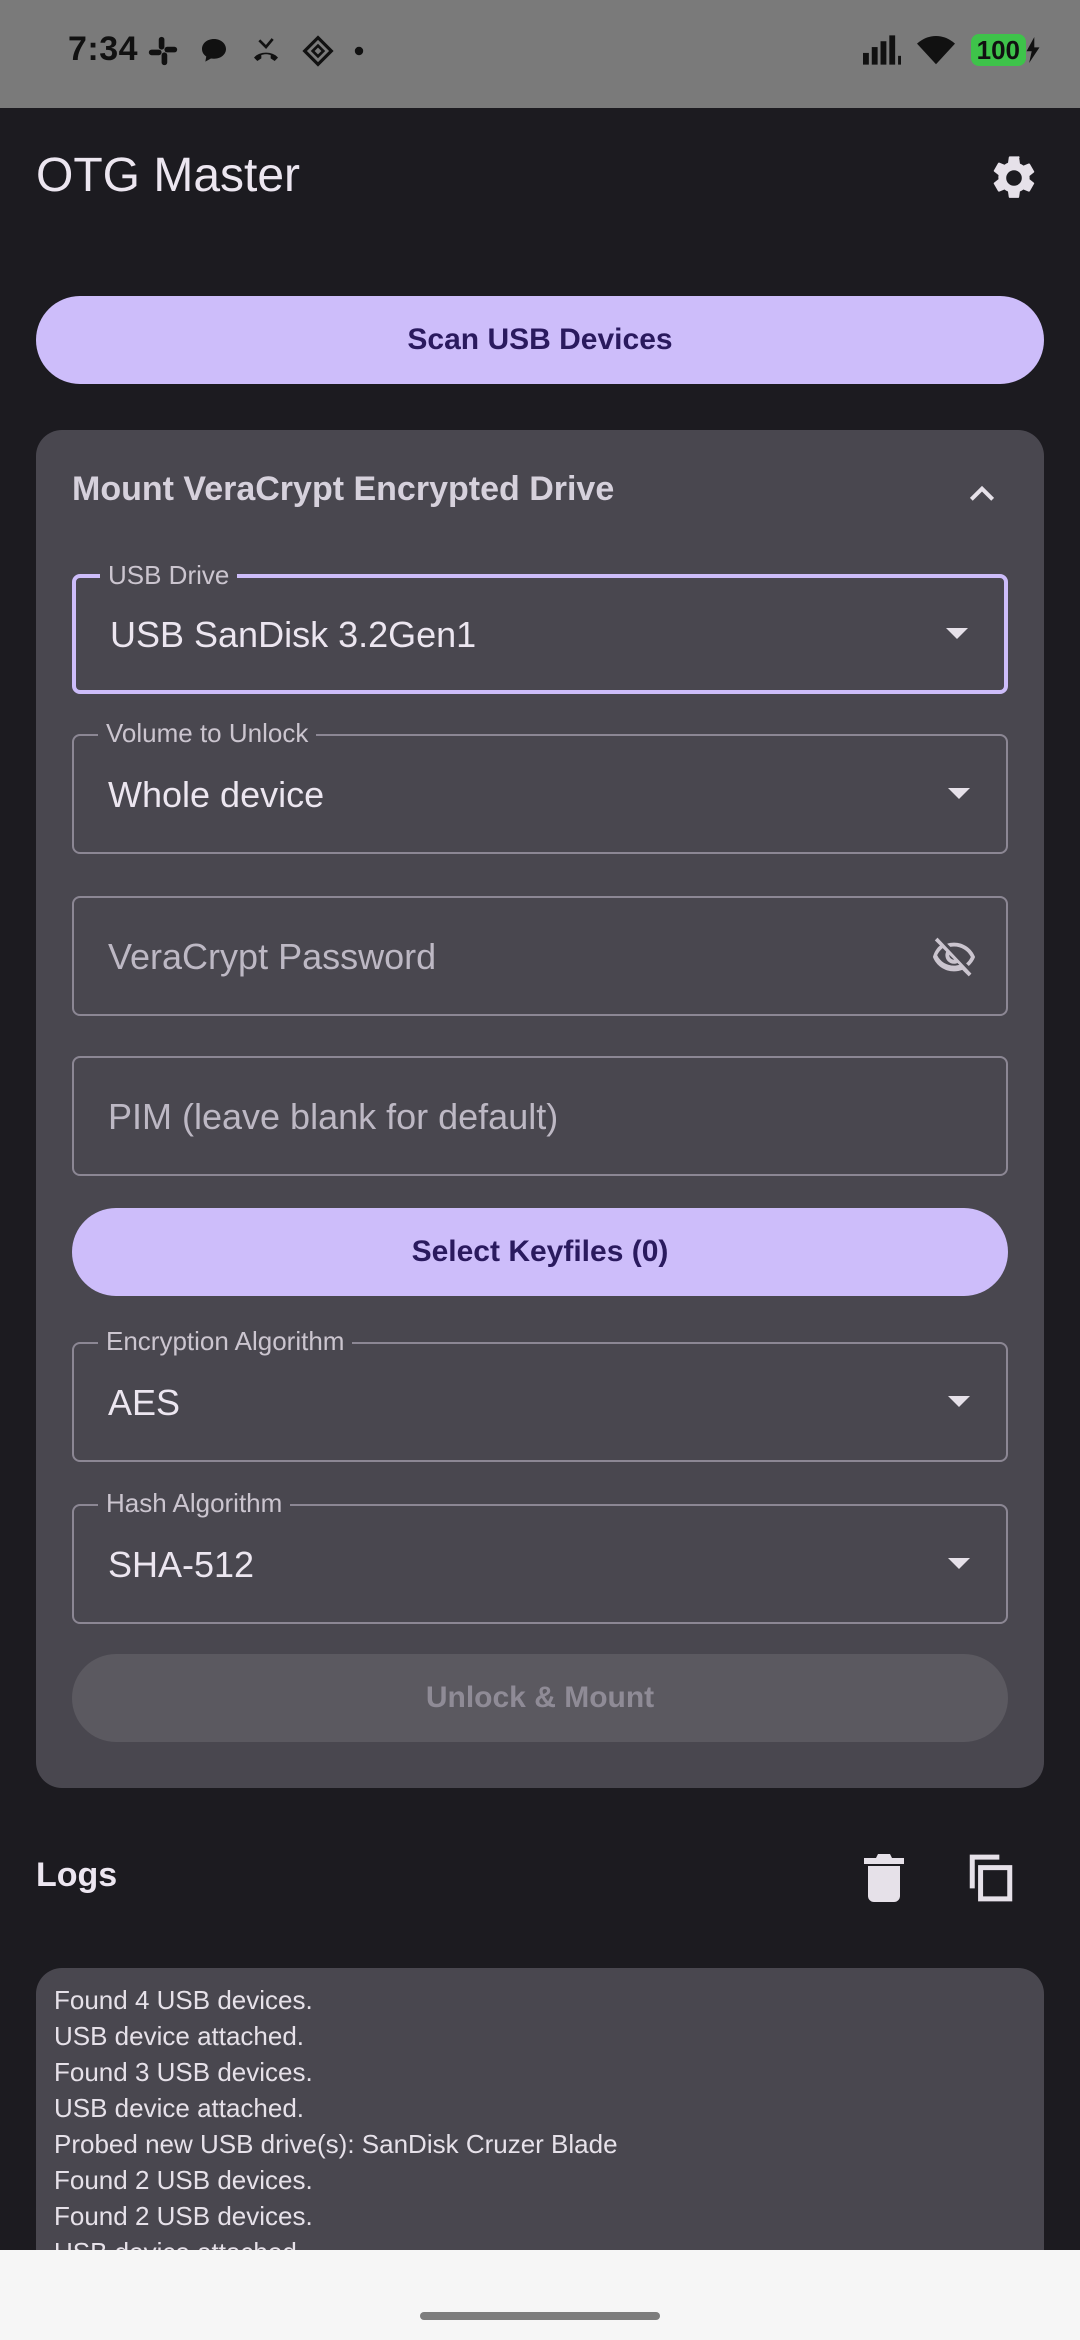 This screenshot has width=1080, height=2340. Describe the element at coordinates (1033, 50) in the screenshot. I see `battery-charging-icon` at that location.